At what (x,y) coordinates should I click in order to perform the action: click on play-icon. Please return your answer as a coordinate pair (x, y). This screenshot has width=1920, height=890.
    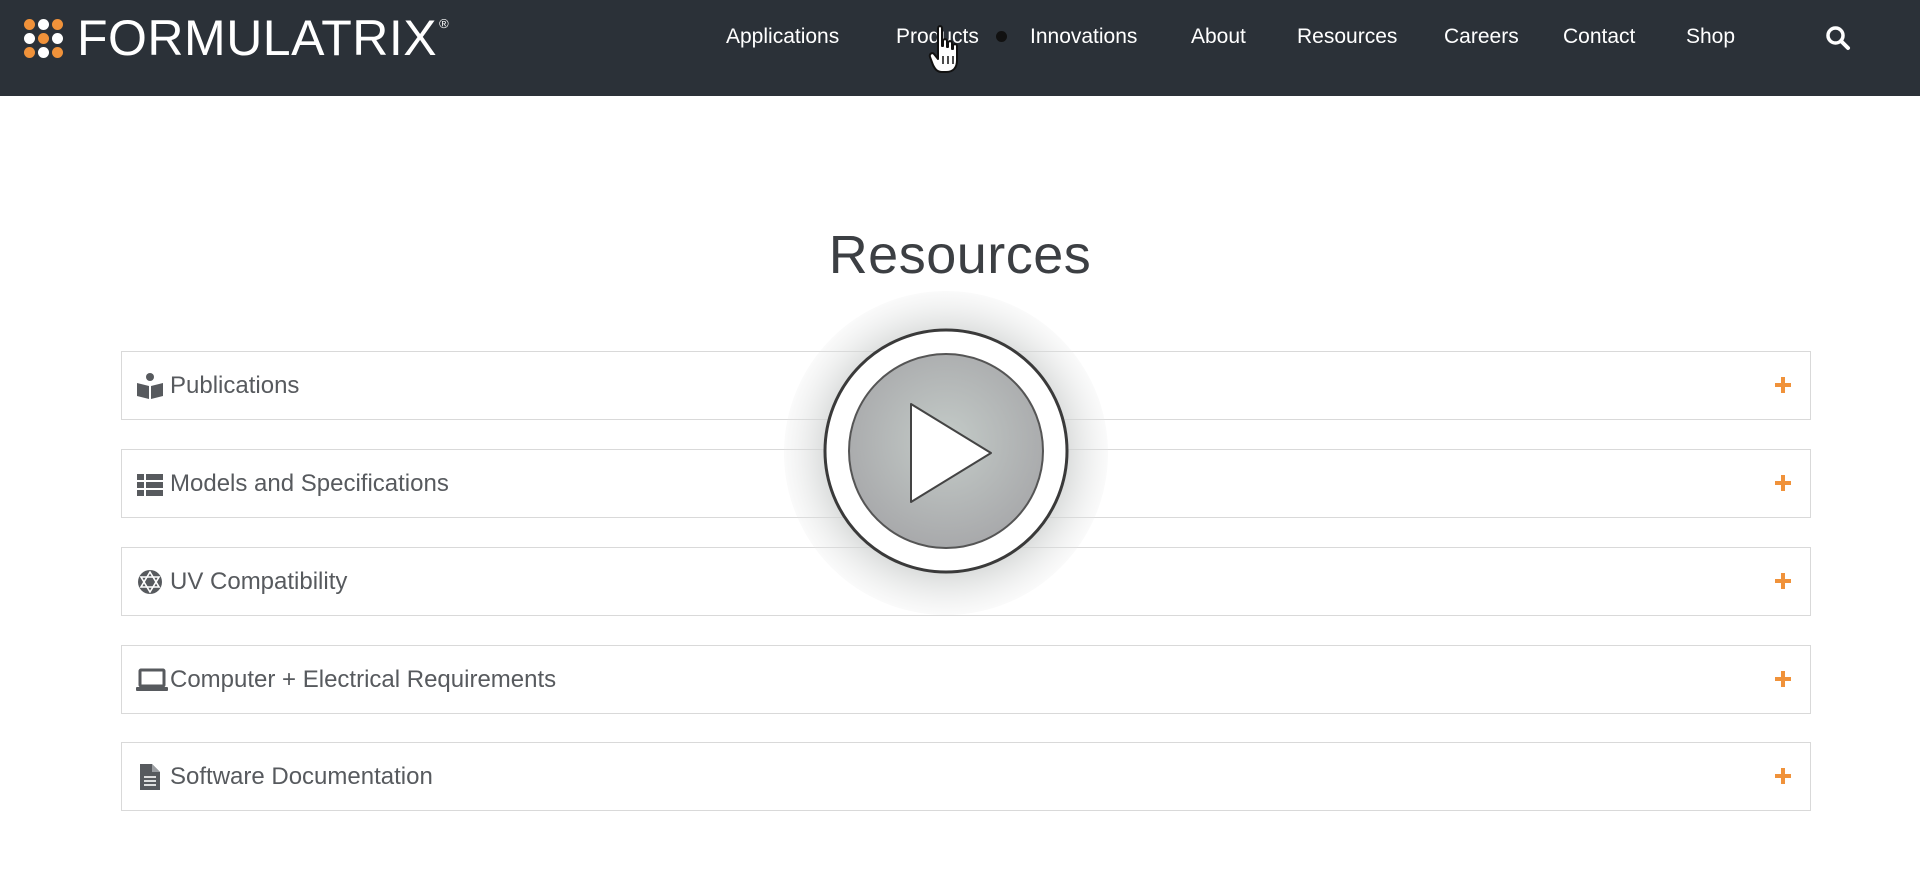
    Looking at the image, I should click on (946, 453).